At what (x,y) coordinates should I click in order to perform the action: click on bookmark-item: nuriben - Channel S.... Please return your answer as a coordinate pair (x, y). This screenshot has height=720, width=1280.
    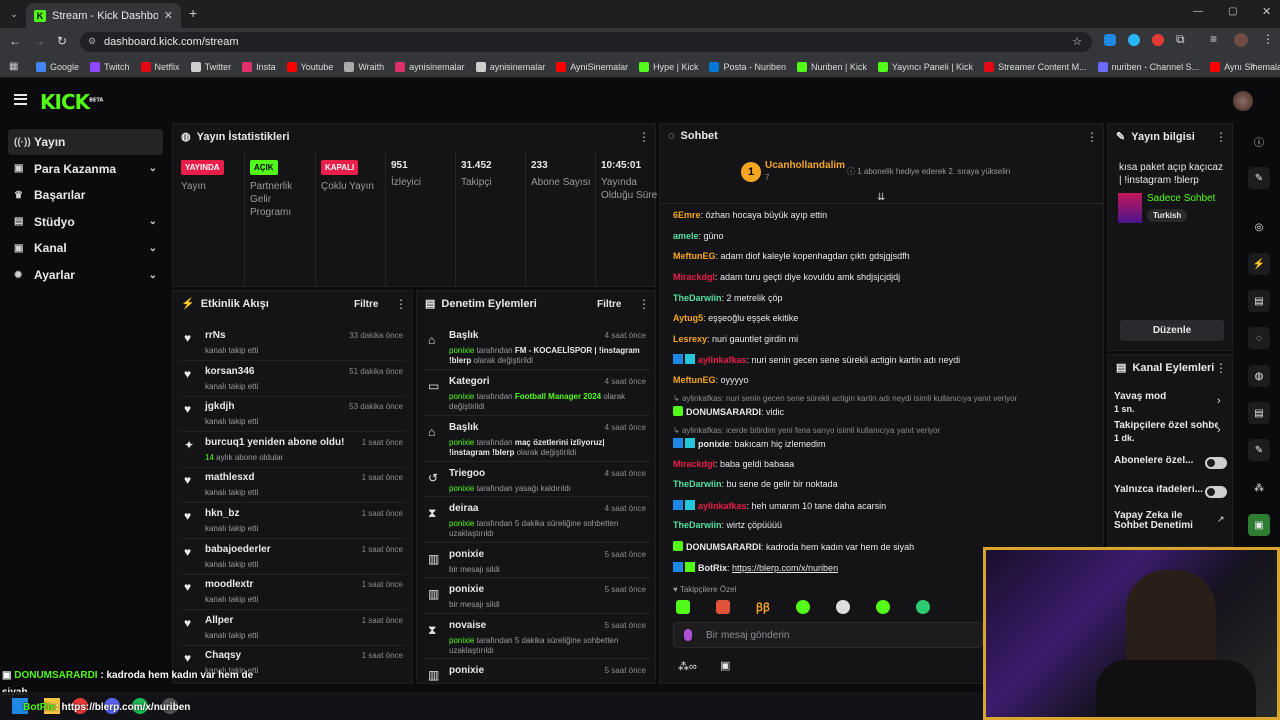
    Looking at the image, I should click on (1148, 66).